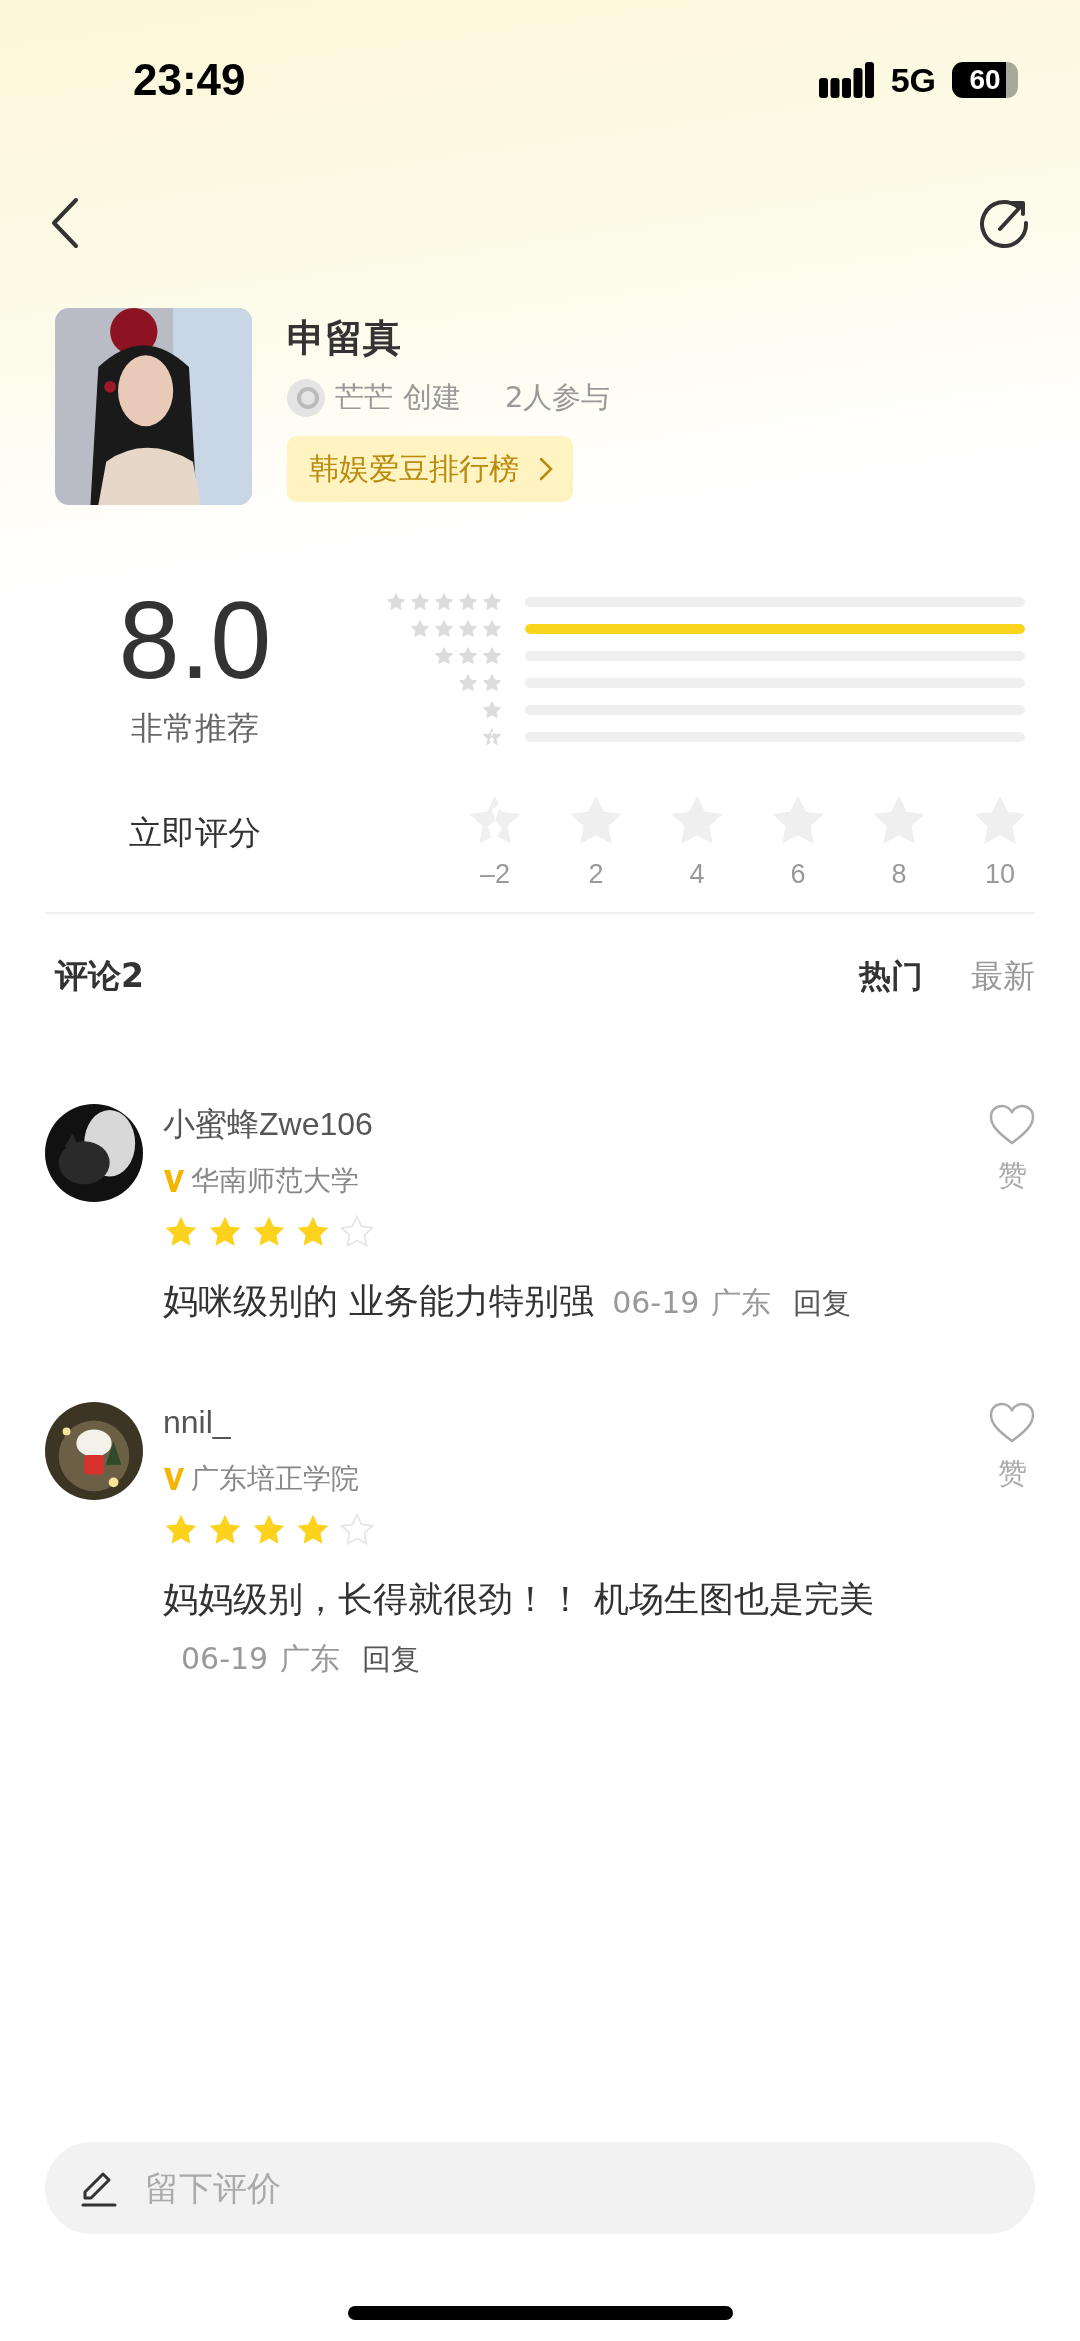 The height and width of the screenshot is (2341, 1080). Describe the element at coordinates (913, 80) in the screenshot. I see `network-label: 5G` at that location.